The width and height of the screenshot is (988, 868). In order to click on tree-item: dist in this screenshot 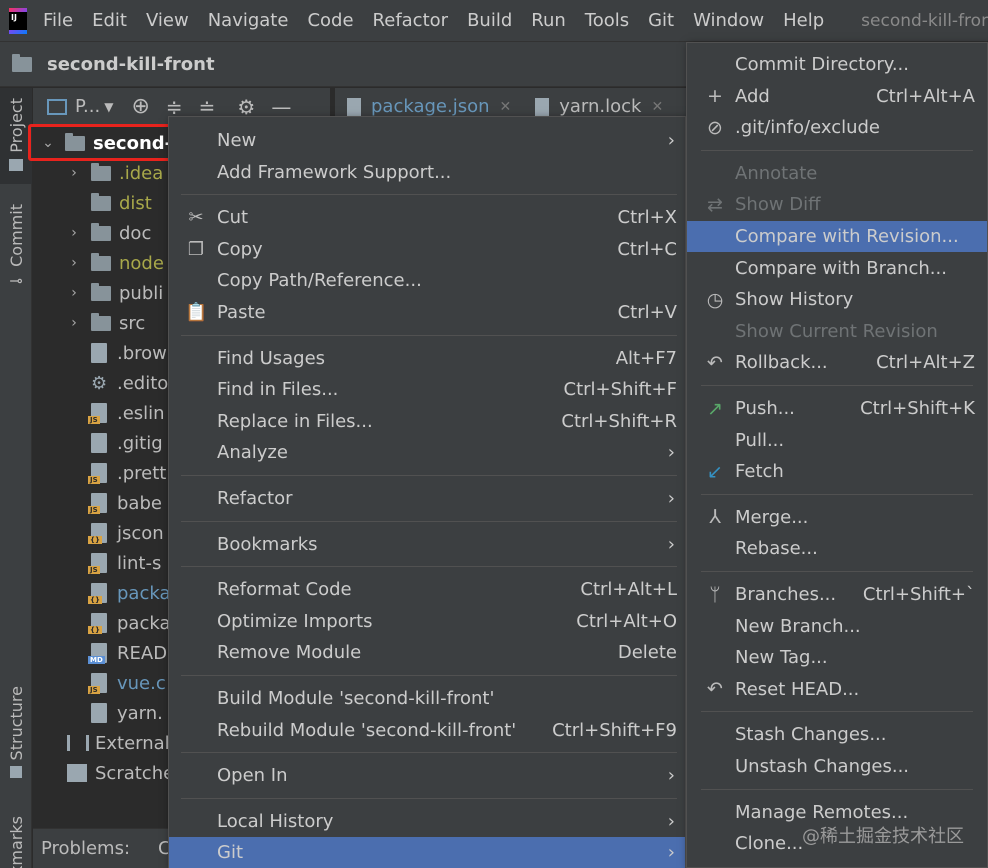, I will do `click(109, 203)`.